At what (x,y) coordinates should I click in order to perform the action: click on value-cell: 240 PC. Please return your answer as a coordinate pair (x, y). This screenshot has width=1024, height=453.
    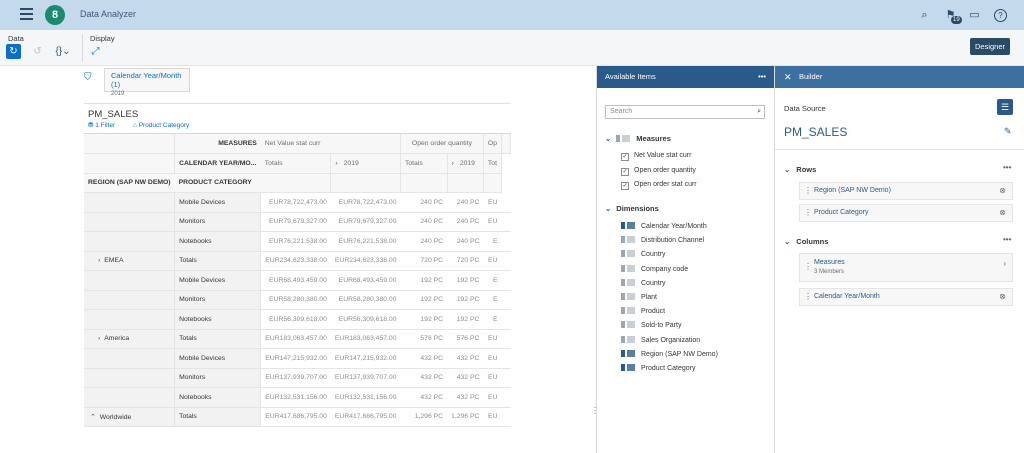
    Looking at the image, I should click on (465, 222).